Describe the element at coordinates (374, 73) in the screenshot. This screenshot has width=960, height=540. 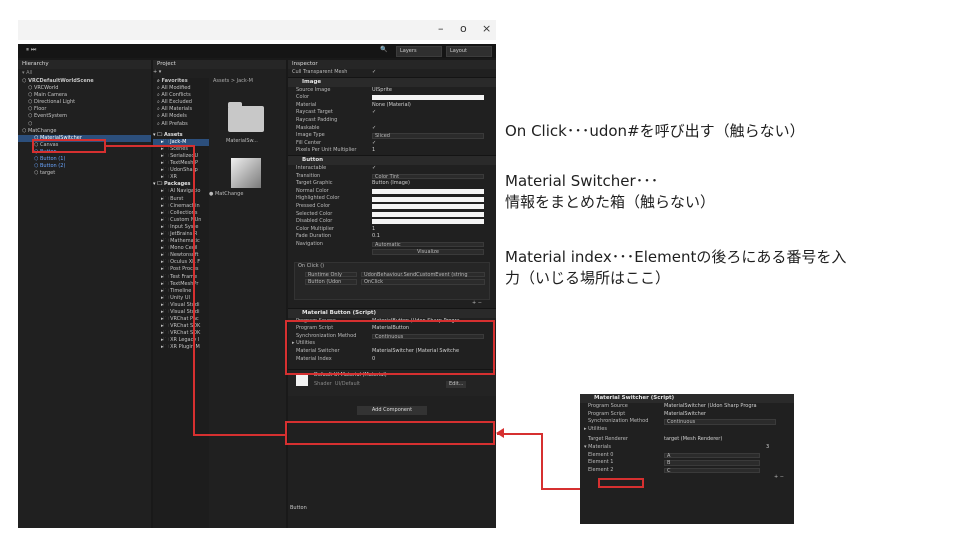
I see `cull-check: ✓` at that location.